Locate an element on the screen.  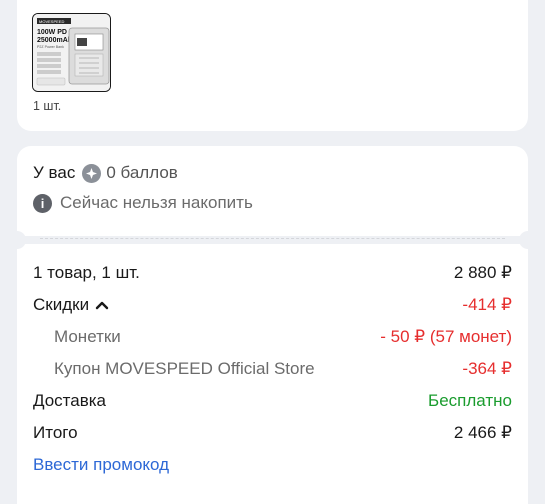
info-icon: i is located at coordinates (42, 203).